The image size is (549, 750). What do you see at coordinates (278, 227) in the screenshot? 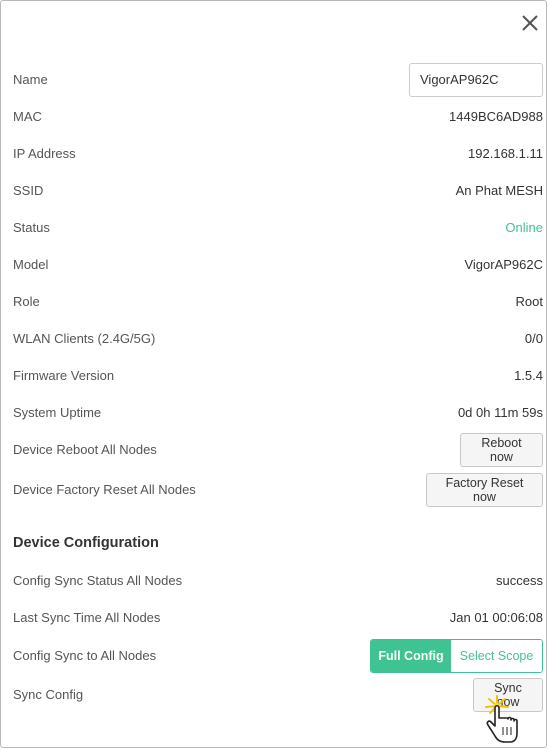
I see `row-status: Status Online` at bounding box center [278, 227].